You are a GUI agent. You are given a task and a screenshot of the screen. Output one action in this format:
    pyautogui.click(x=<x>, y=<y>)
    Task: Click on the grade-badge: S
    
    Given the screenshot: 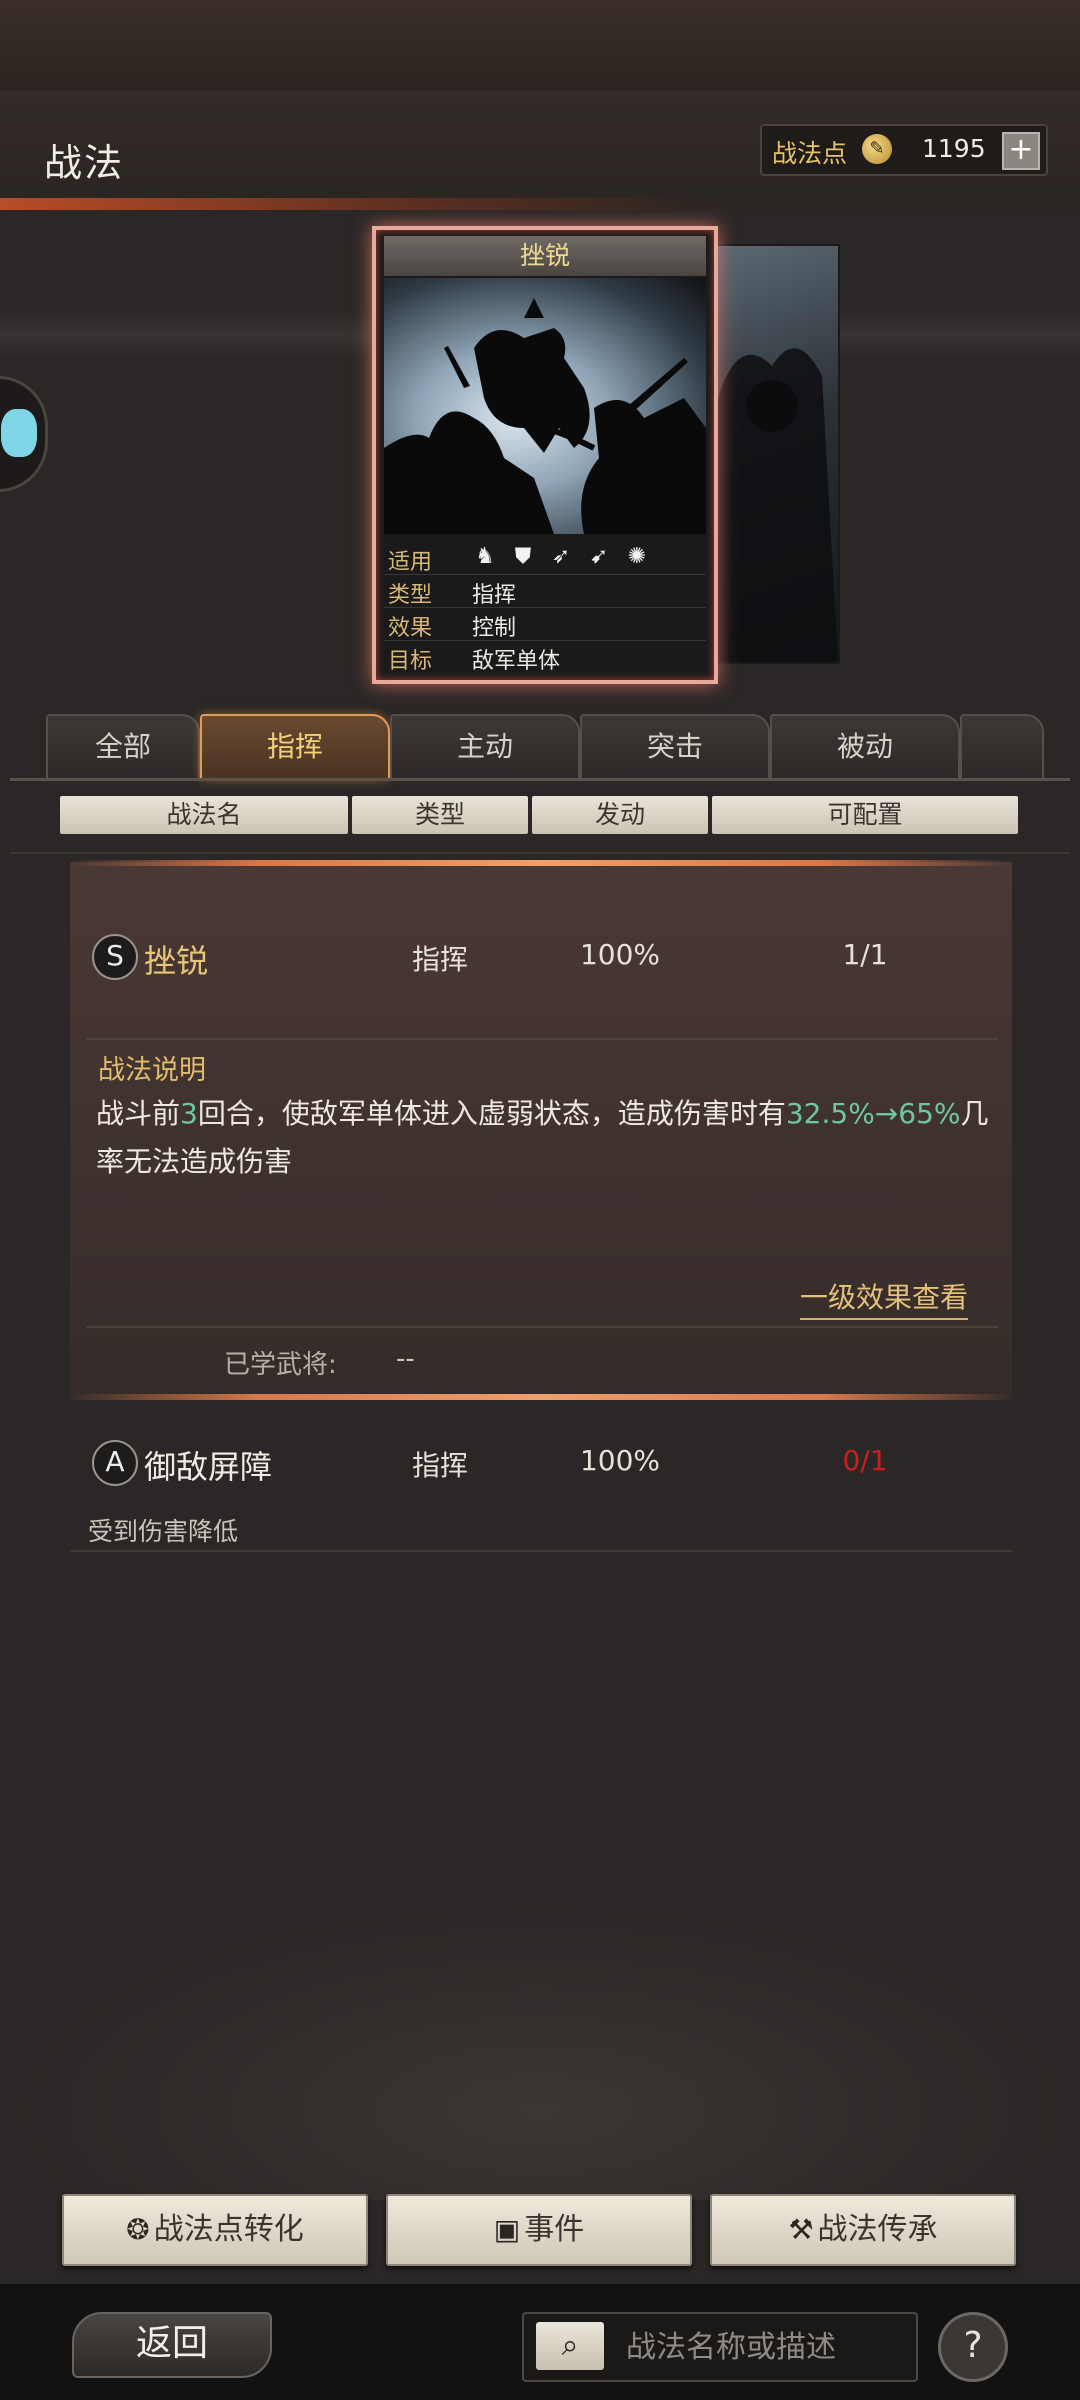 What is the action you would take?
    pyautogui.click(x=115, y=957)
    